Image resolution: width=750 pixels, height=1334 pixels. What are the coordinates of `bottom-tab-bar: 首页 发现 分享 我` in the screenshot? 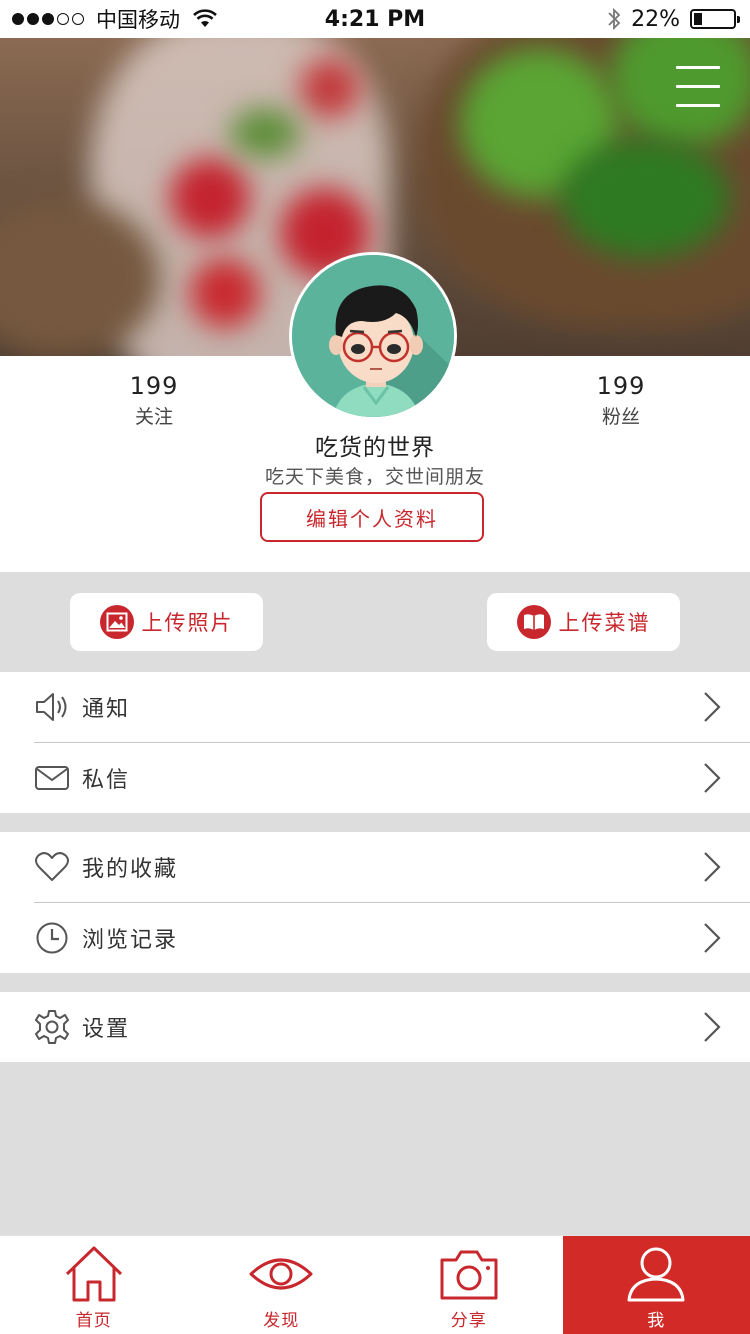 It's located at (375, 1284).